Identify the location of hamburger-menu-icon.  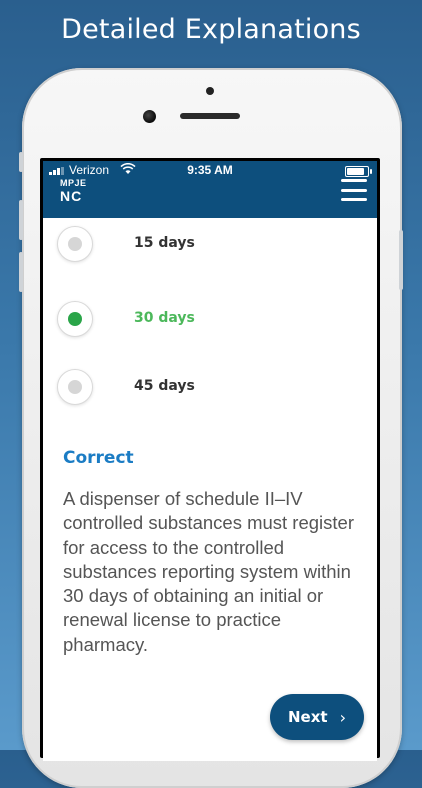
(354, 190).